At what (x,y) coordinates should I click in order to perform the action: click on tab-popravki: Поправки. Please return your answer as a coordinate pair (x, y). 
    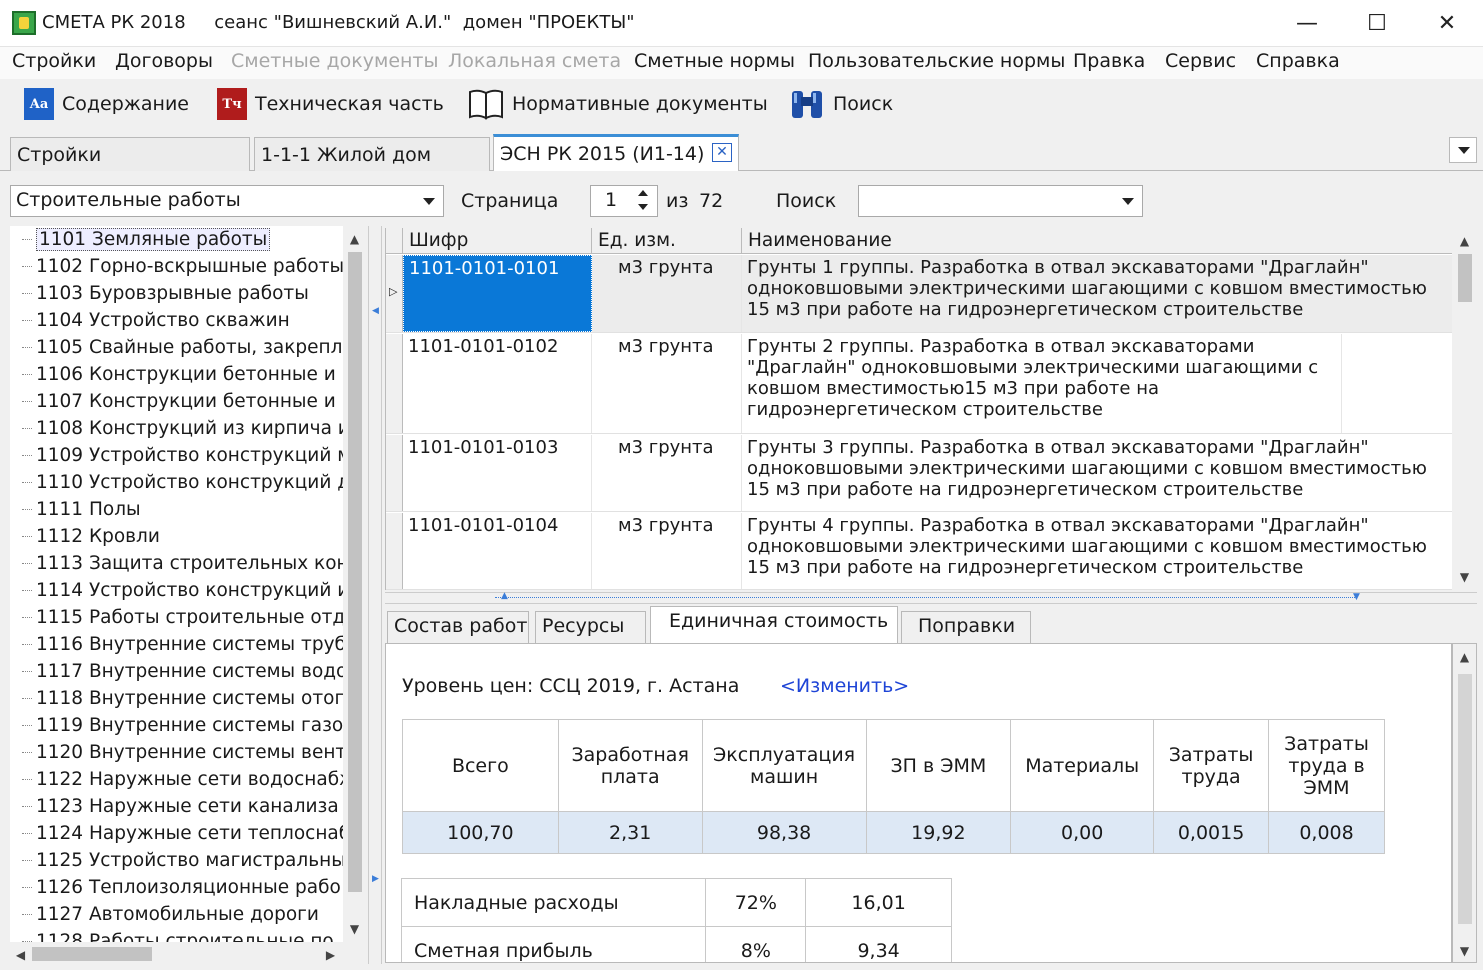
    Looking at the image, I should click on (966, 627).